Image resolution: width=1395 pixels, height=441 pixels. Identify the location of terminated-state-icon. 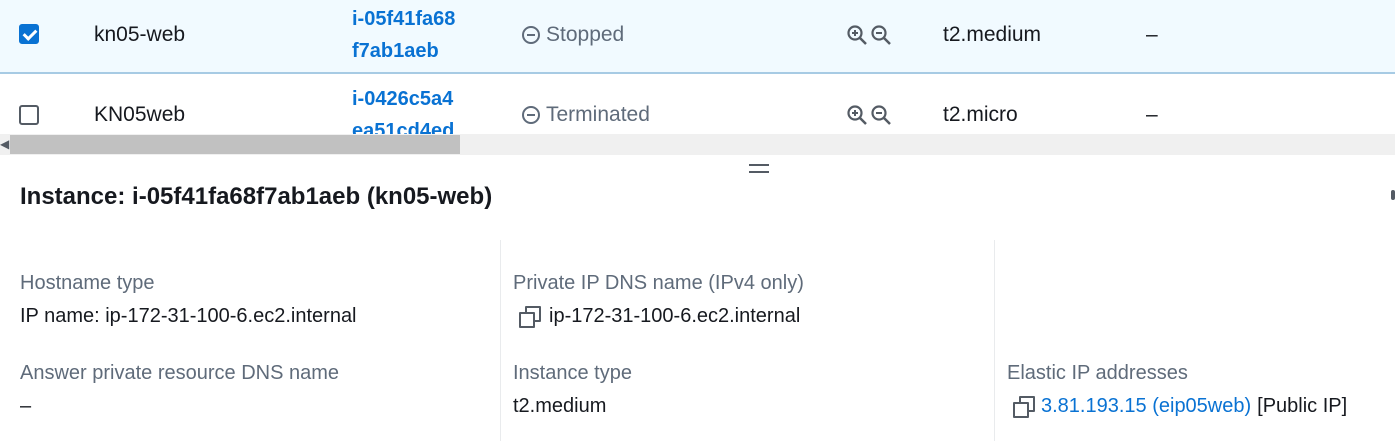
(531, 115).